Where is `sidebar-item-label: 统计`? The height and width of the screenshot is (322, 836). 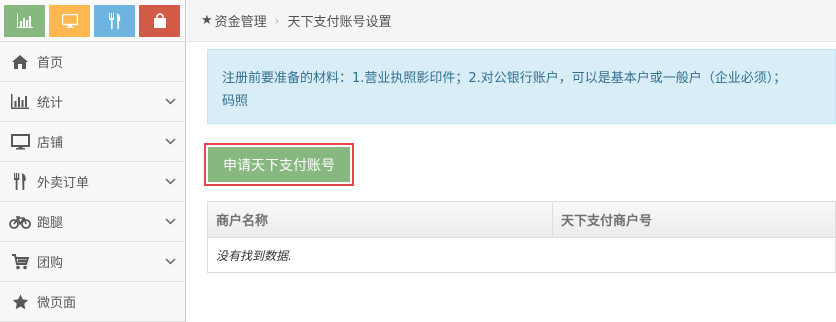
sidebar-item-label: 统计 is located at coordinates (50, 103).